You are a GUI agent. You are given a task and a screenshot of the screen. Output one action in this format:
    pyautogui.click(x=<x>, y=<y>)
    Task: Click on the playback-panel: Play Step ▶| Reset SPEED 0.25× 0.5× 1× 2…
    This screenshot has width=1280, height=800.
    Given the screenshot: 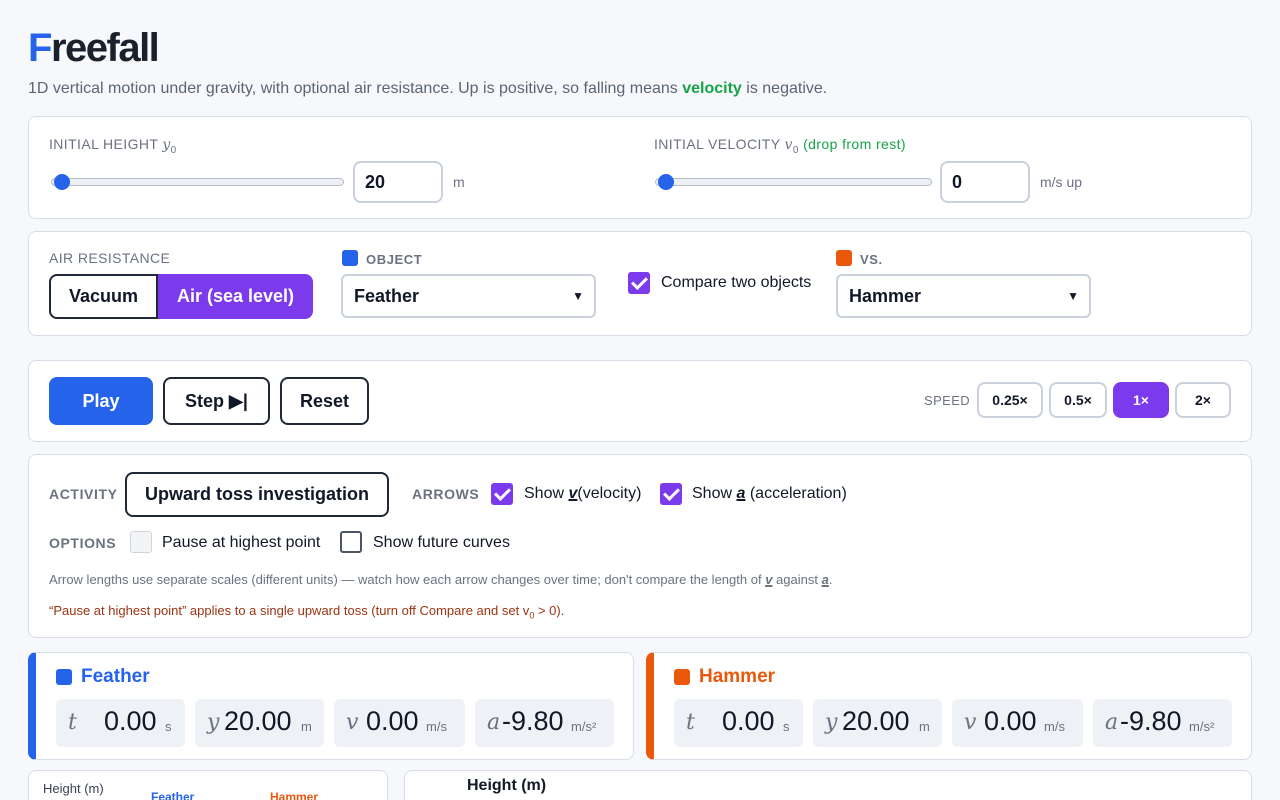 What is the action you would take?
    pyautogui.click(x=640, y=401)
    